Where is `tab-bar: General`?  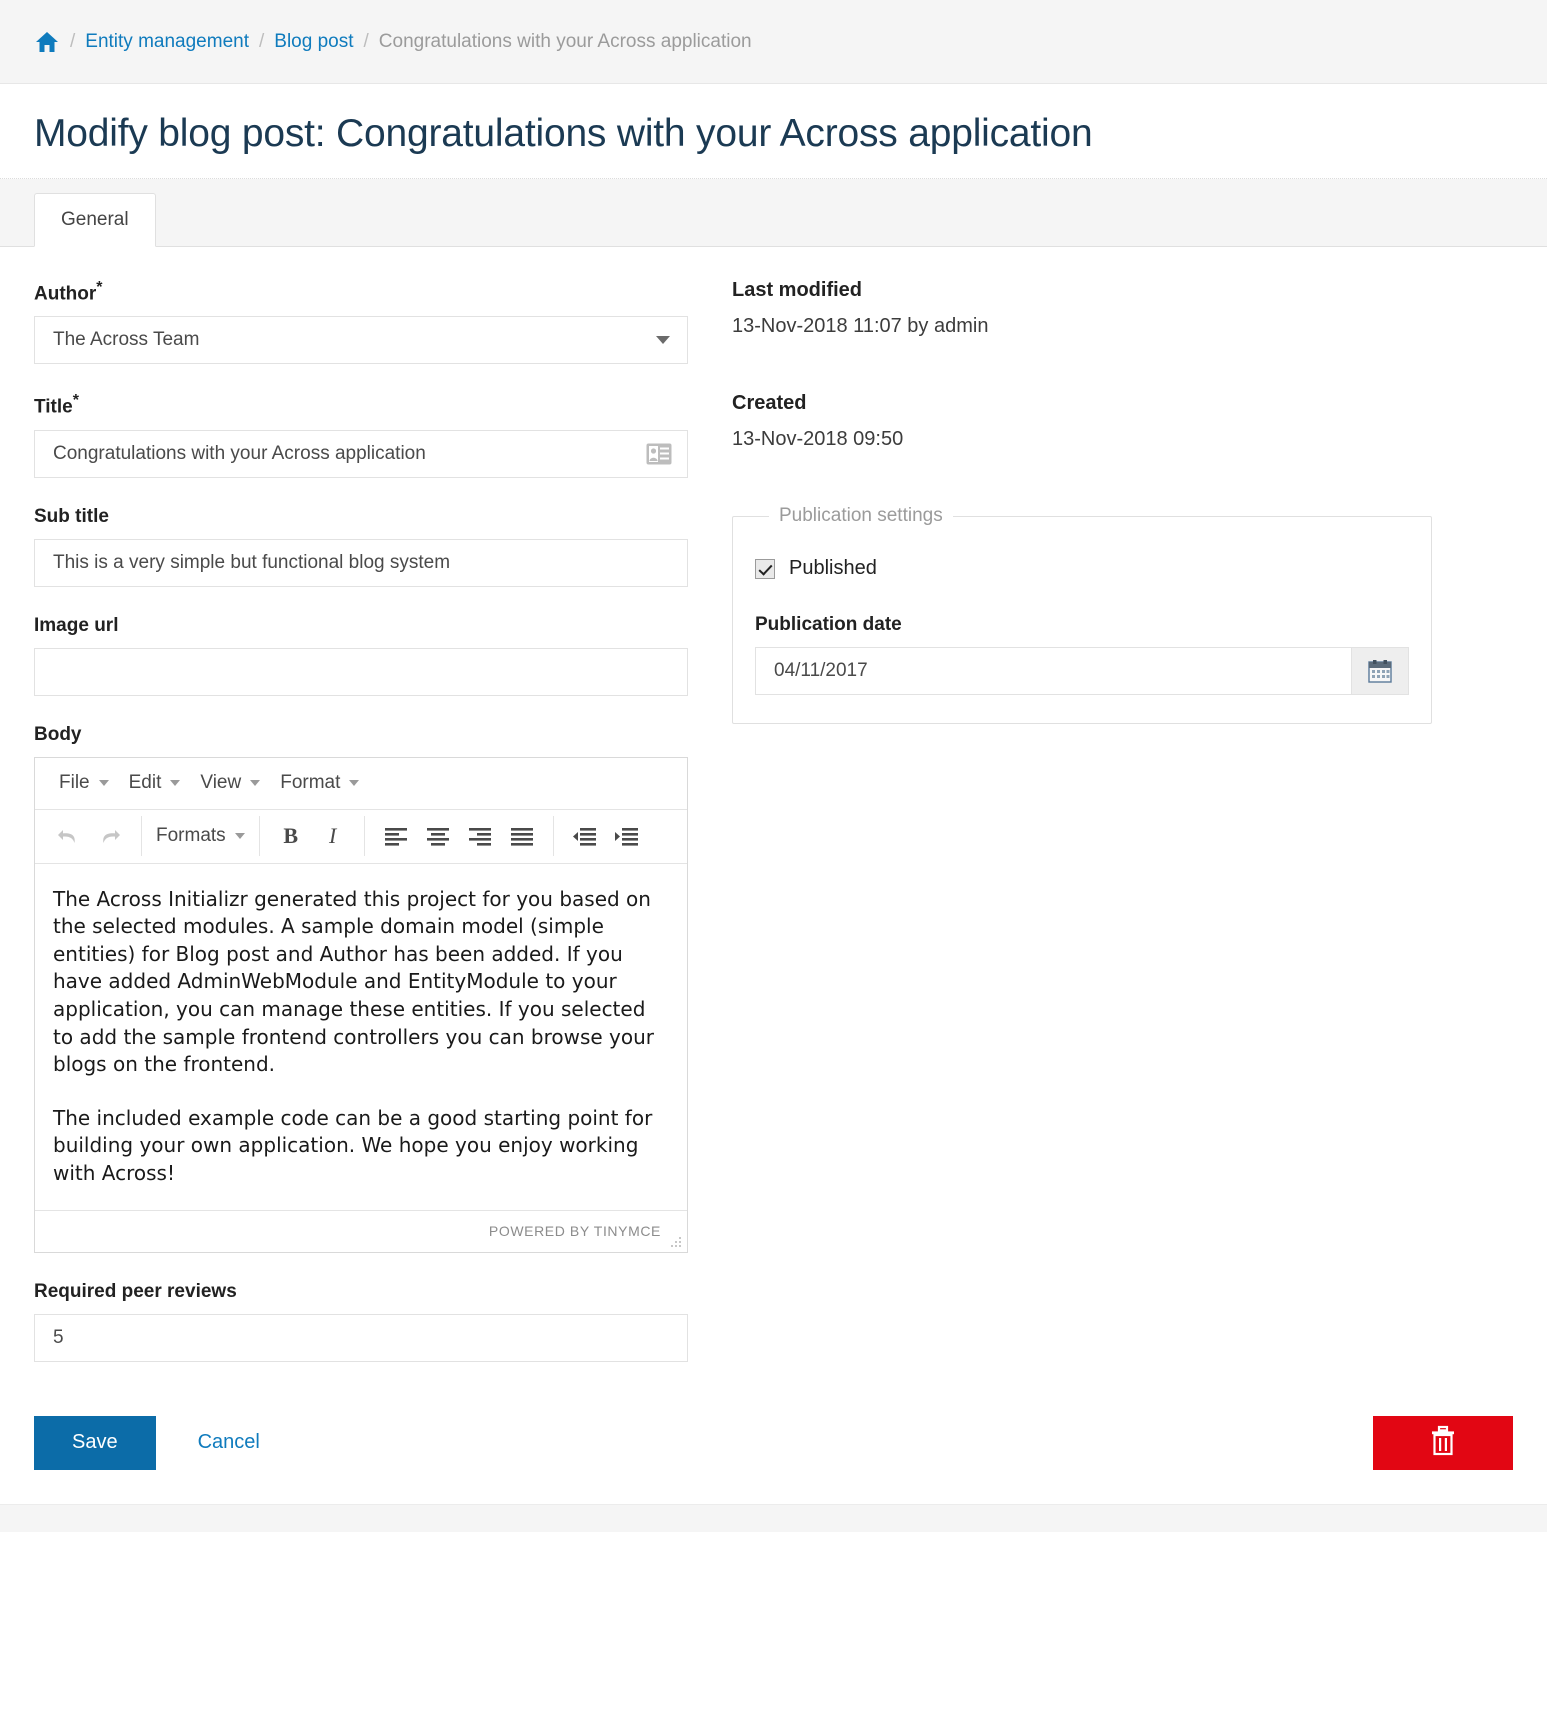
tab-bar: General is located at coordinates (773, 213).